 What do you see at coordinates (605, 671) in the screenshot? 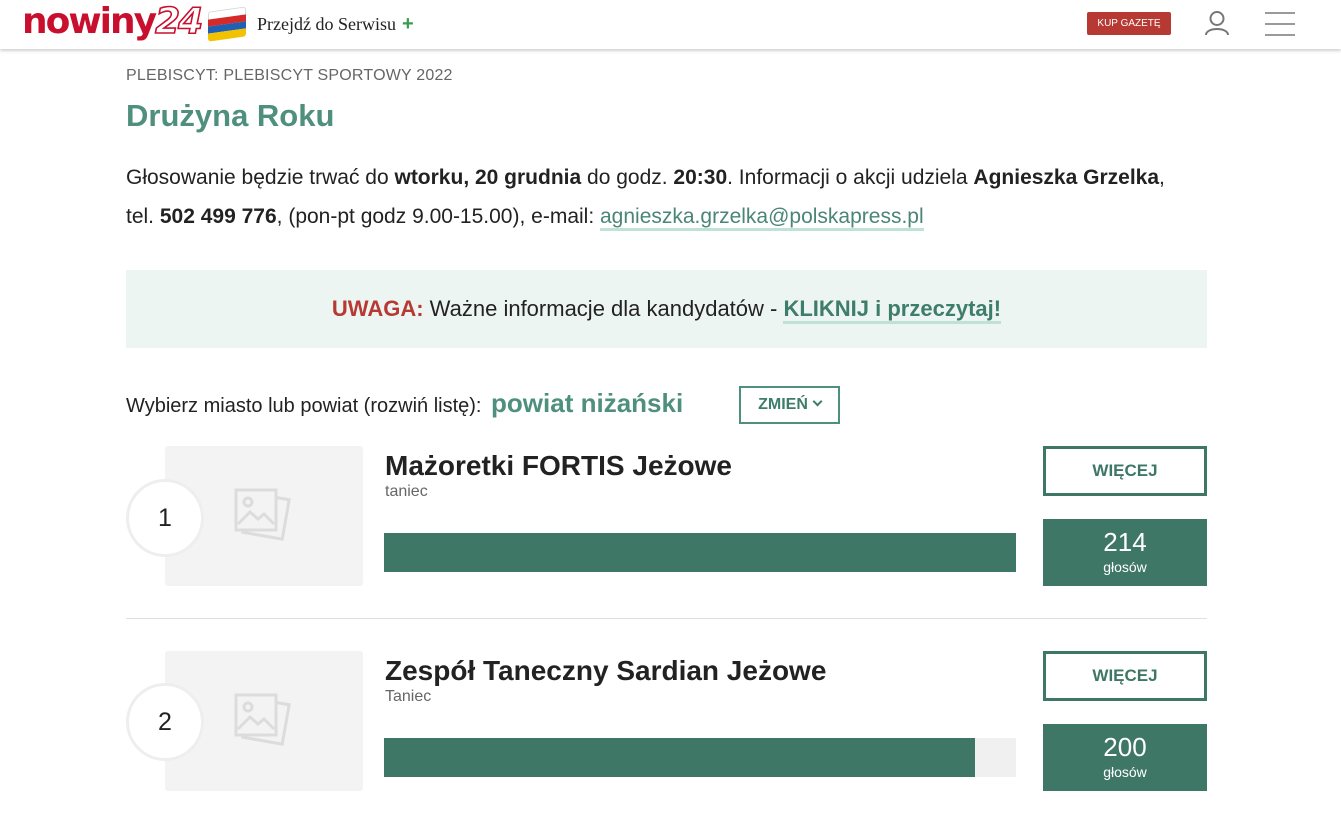
I see `candidate-name: Zespół Taneczny Sardian Jeżowe` at bounding box center [605, 671].